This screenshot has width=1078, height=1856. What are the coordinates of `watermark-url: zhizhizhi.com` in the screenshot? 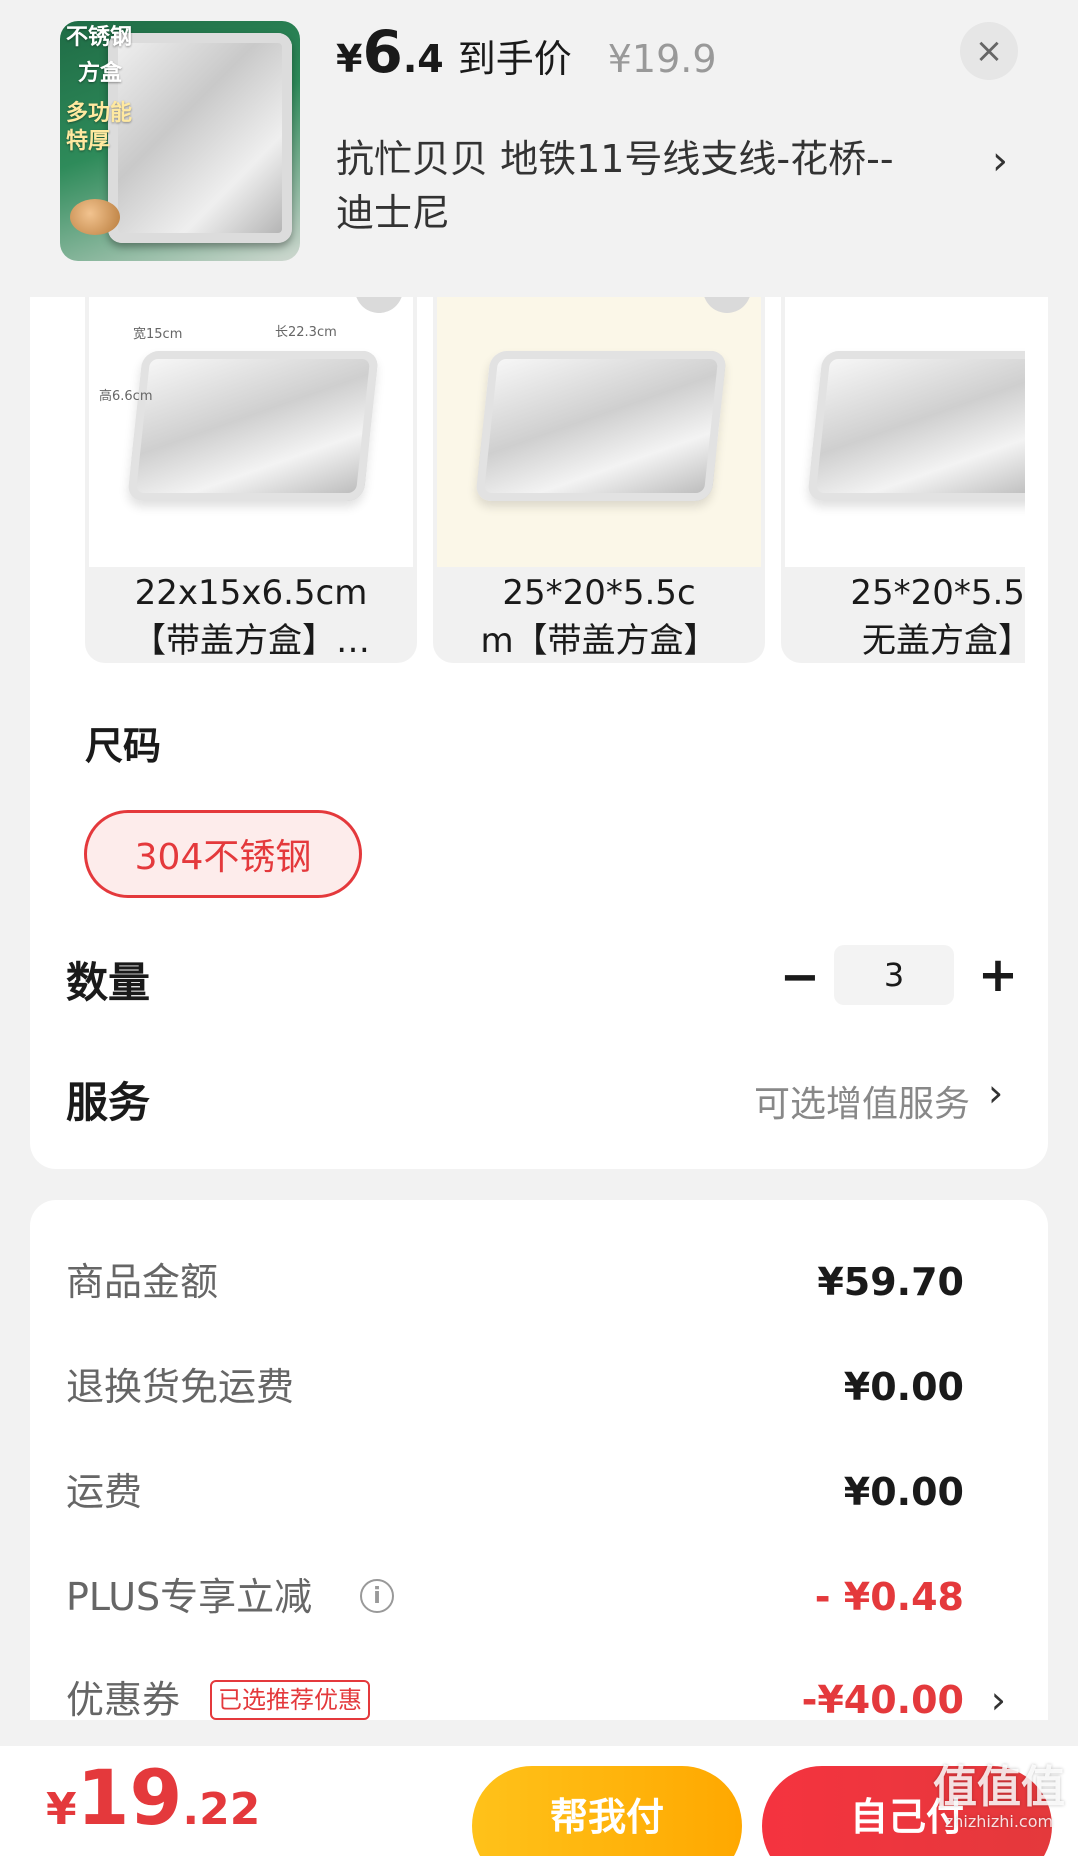 It's located at (999, 1821).